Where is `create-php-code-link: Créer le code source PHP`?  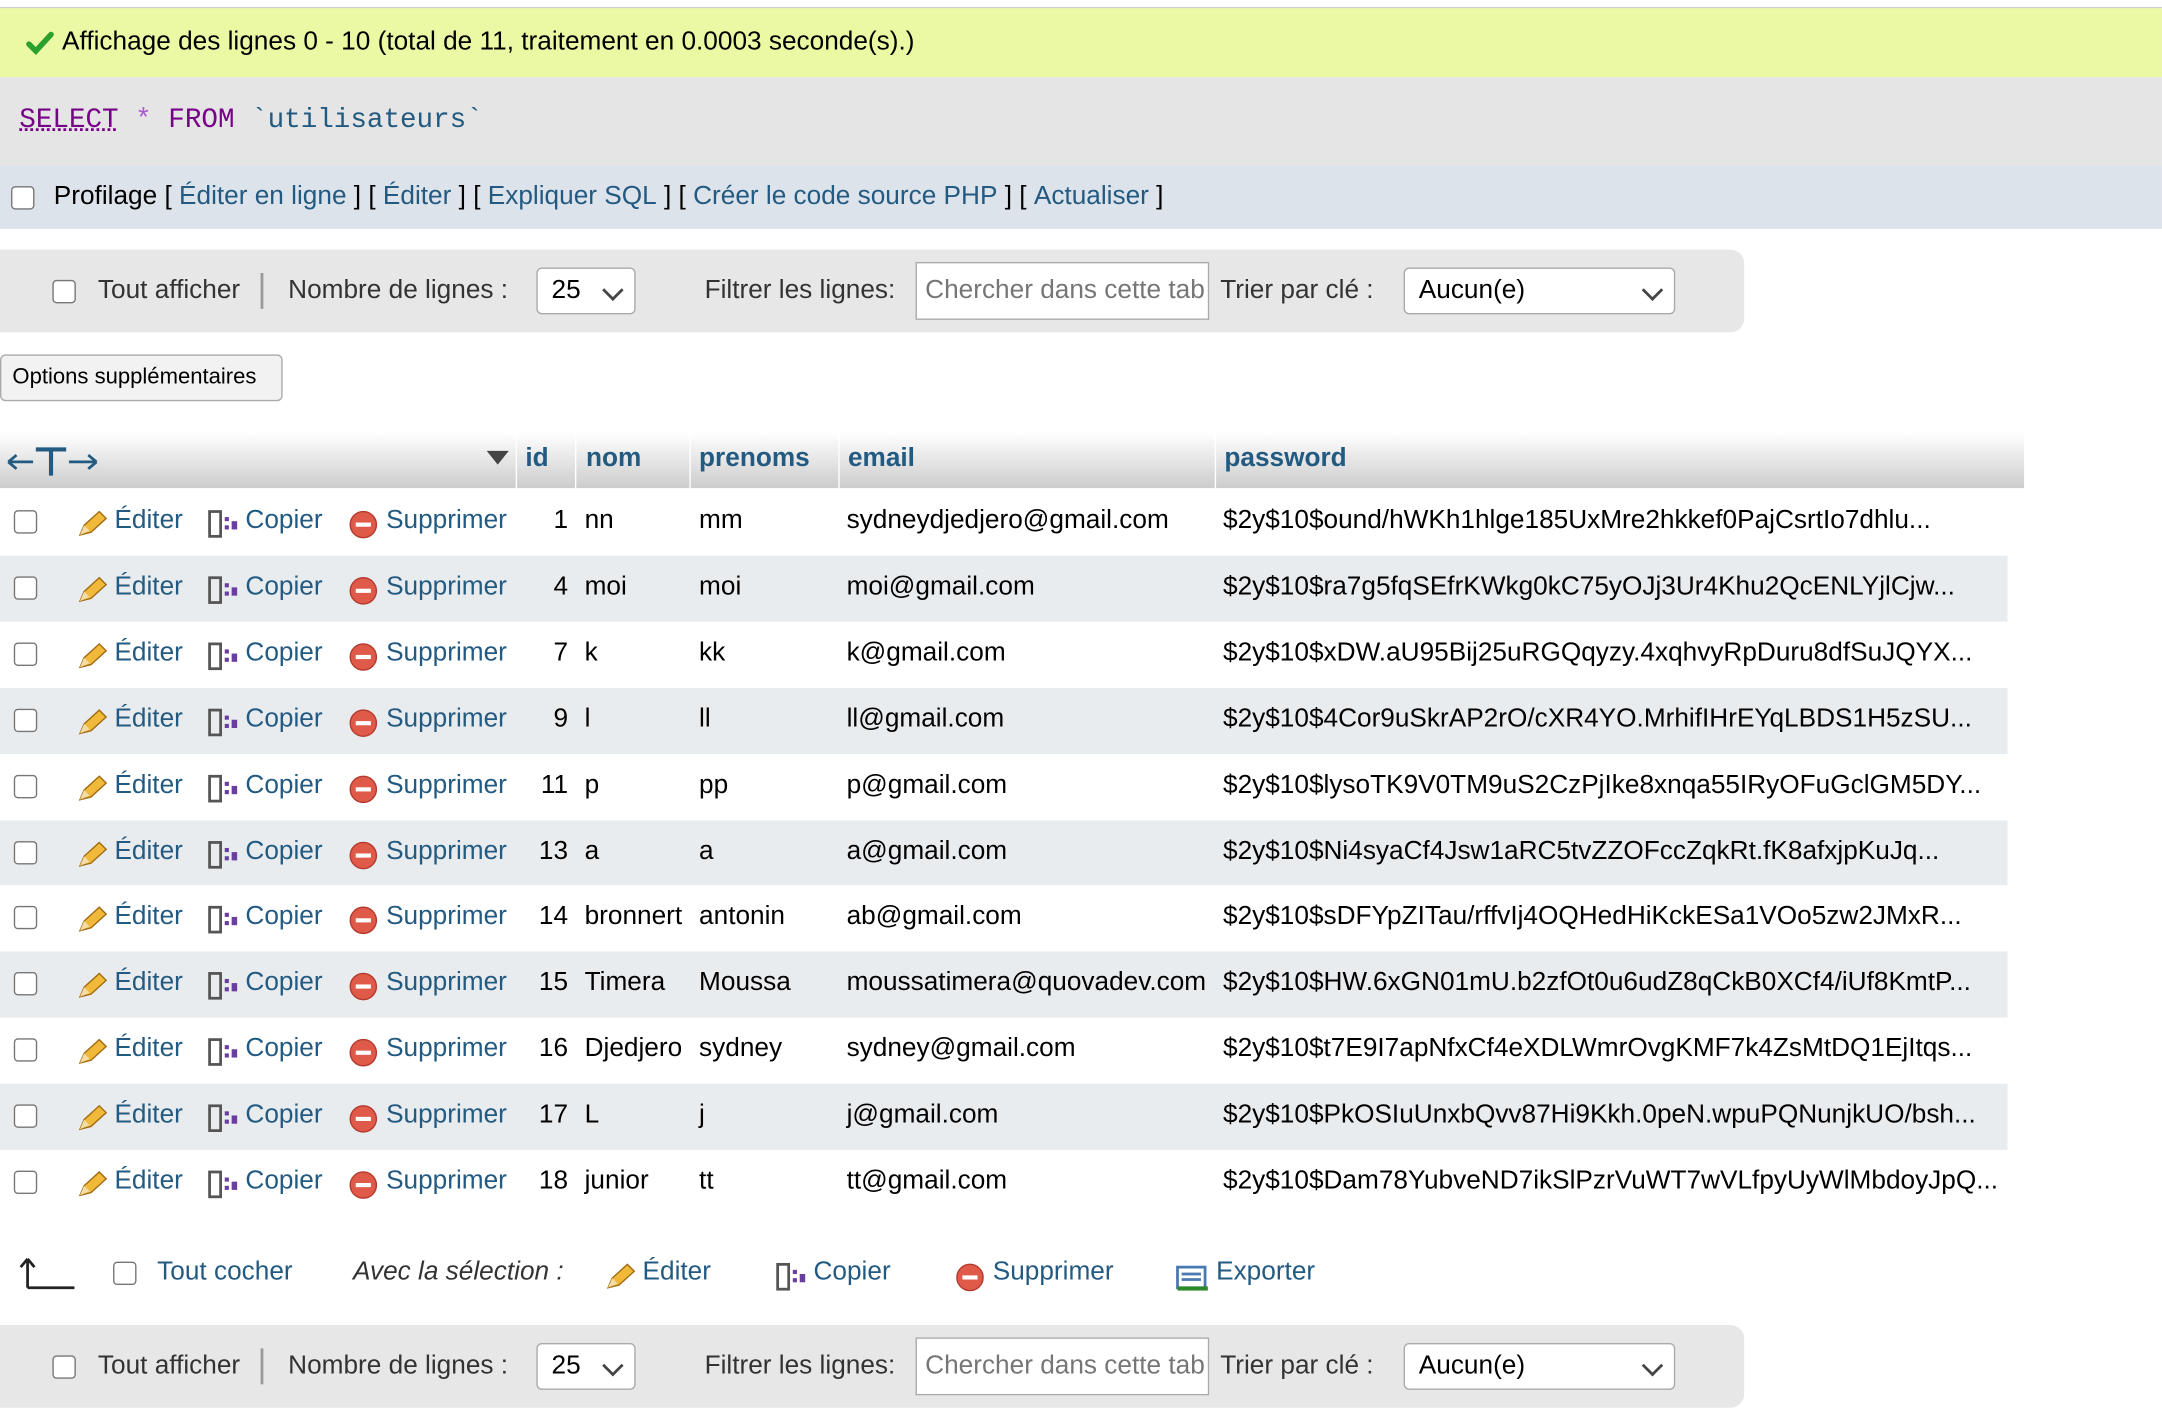 create-php-code-link: Créer le code source PHP is located at coordinates (845, 197).